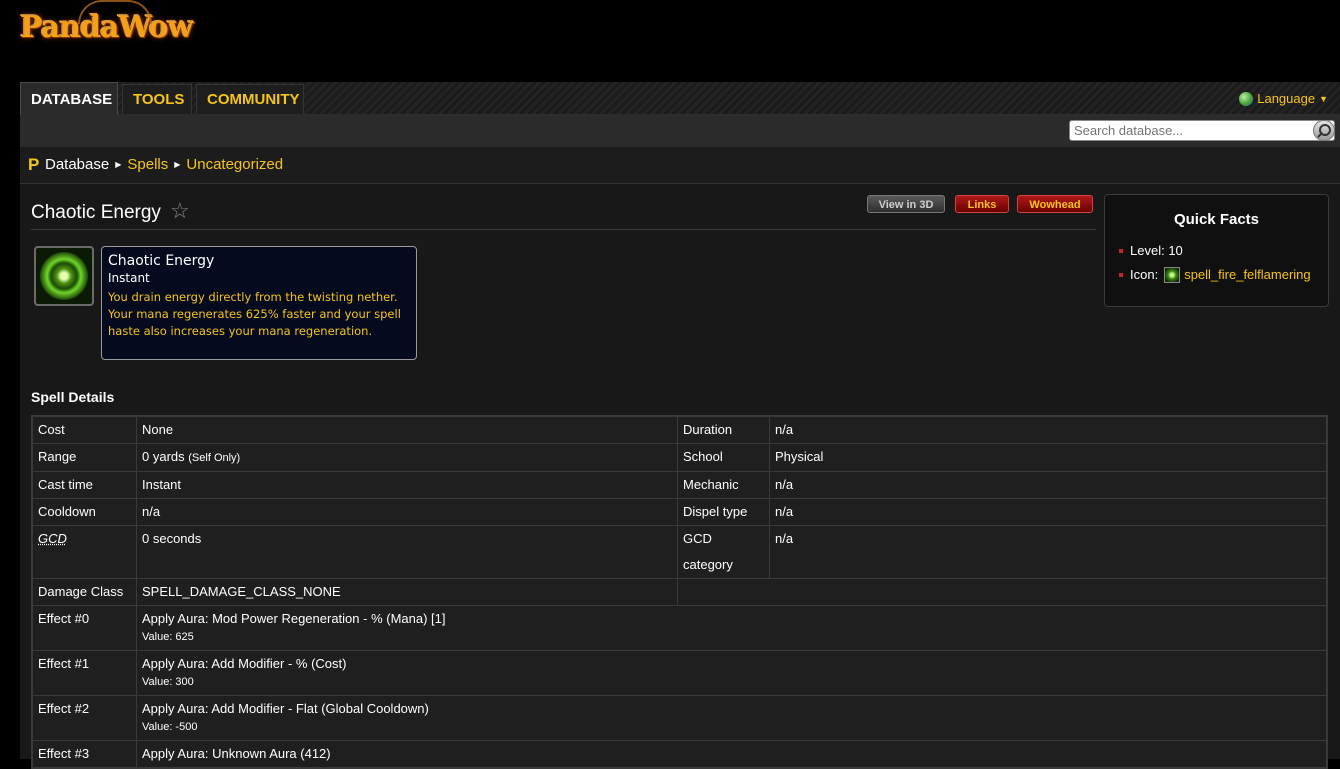 The width and height of the screenshot is (1340, 769). Describe the element at coordinates (723, 512) in the screenshot. I see `dispel-type-label: Dispel type` at that location.